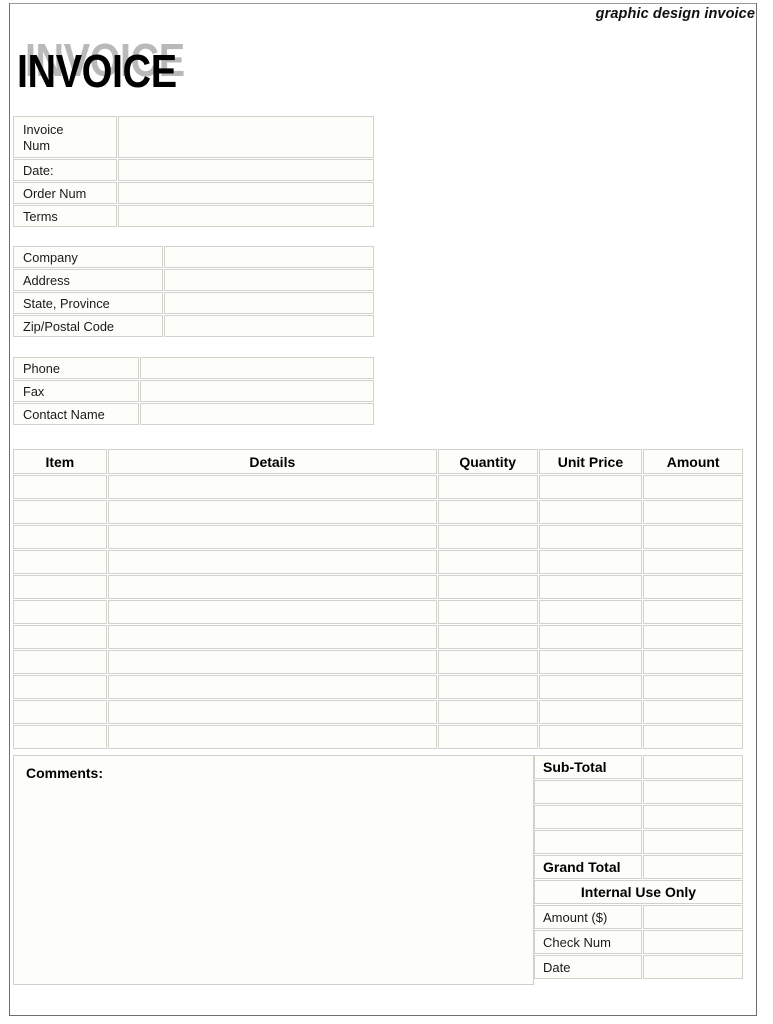  I want to click on internal-use-label: Date, so click(588, 967).